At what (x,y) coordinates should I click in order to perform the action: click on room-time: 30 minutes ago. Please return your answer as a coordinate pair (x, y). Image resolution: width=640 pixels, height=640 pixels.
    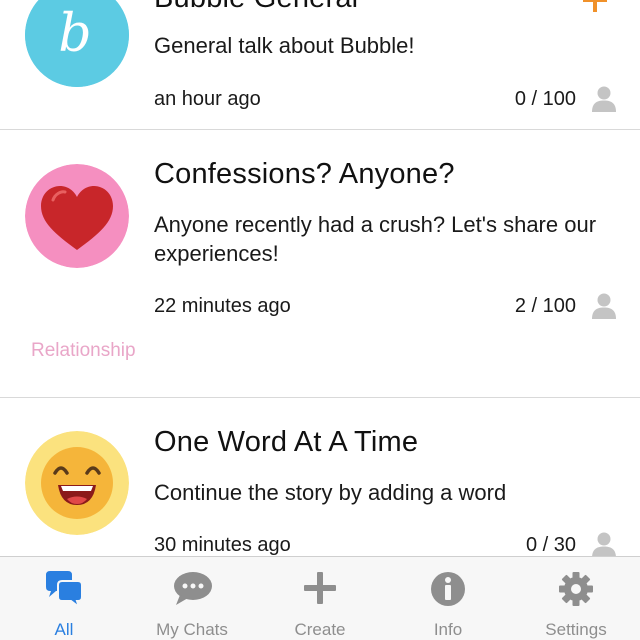
    Looking at the image, I should click on (222, 545).